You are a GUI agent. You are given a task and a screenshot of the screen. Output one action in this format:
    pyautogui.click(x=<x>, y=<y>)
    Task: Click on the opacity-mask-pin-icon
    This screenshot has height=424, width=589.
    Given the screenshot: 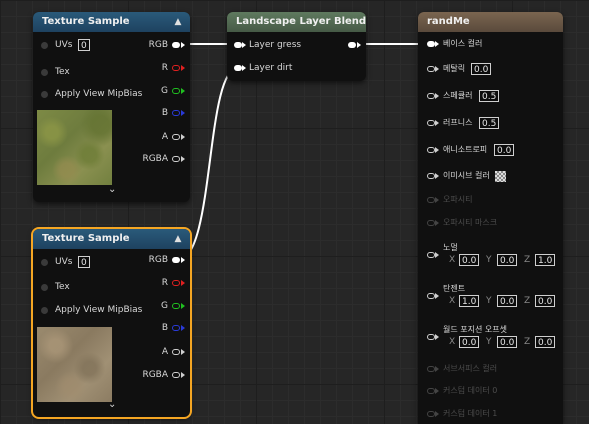 What is the action you would take?
    pyautogui.click(x=431, y=223)
    